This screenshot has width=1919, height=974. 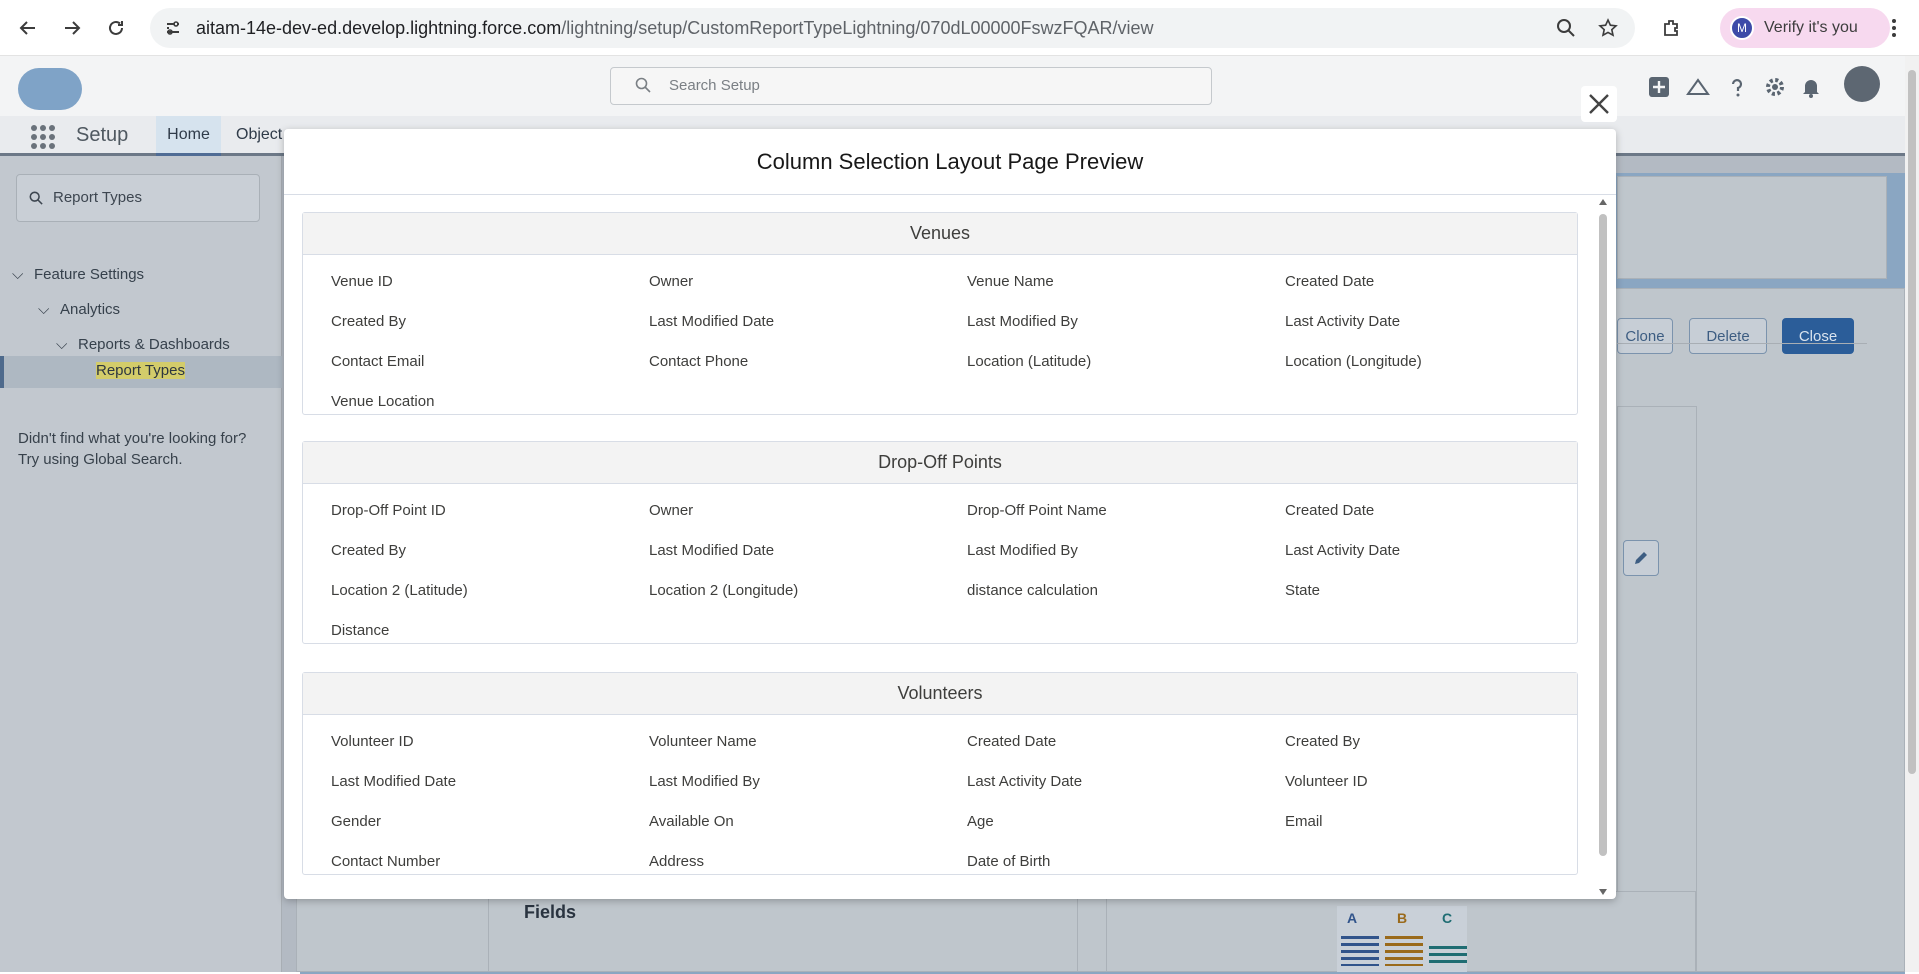 What do you see at coordinates (1645, 336) in the screenshot?
I see `clone-button: Clone` at bounding box center [1645, 336].